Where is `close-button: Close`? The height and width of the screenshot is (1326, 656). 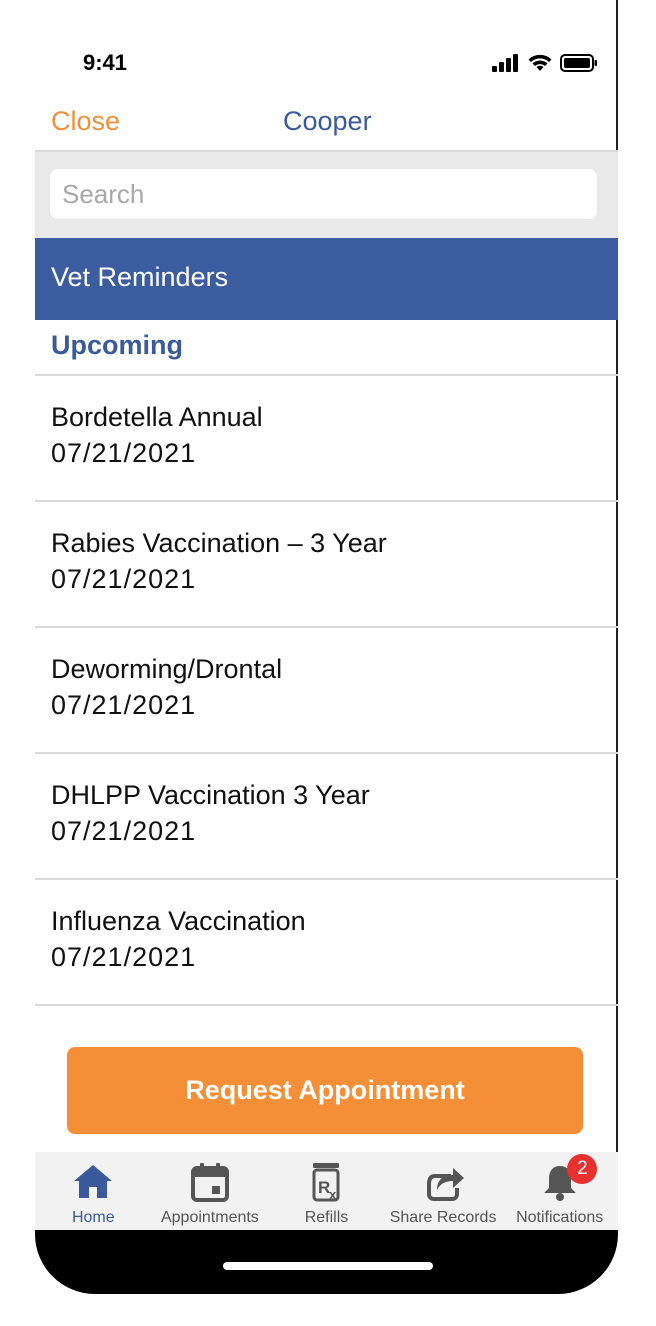 close-button: Close is located at coordinates (85, 121).